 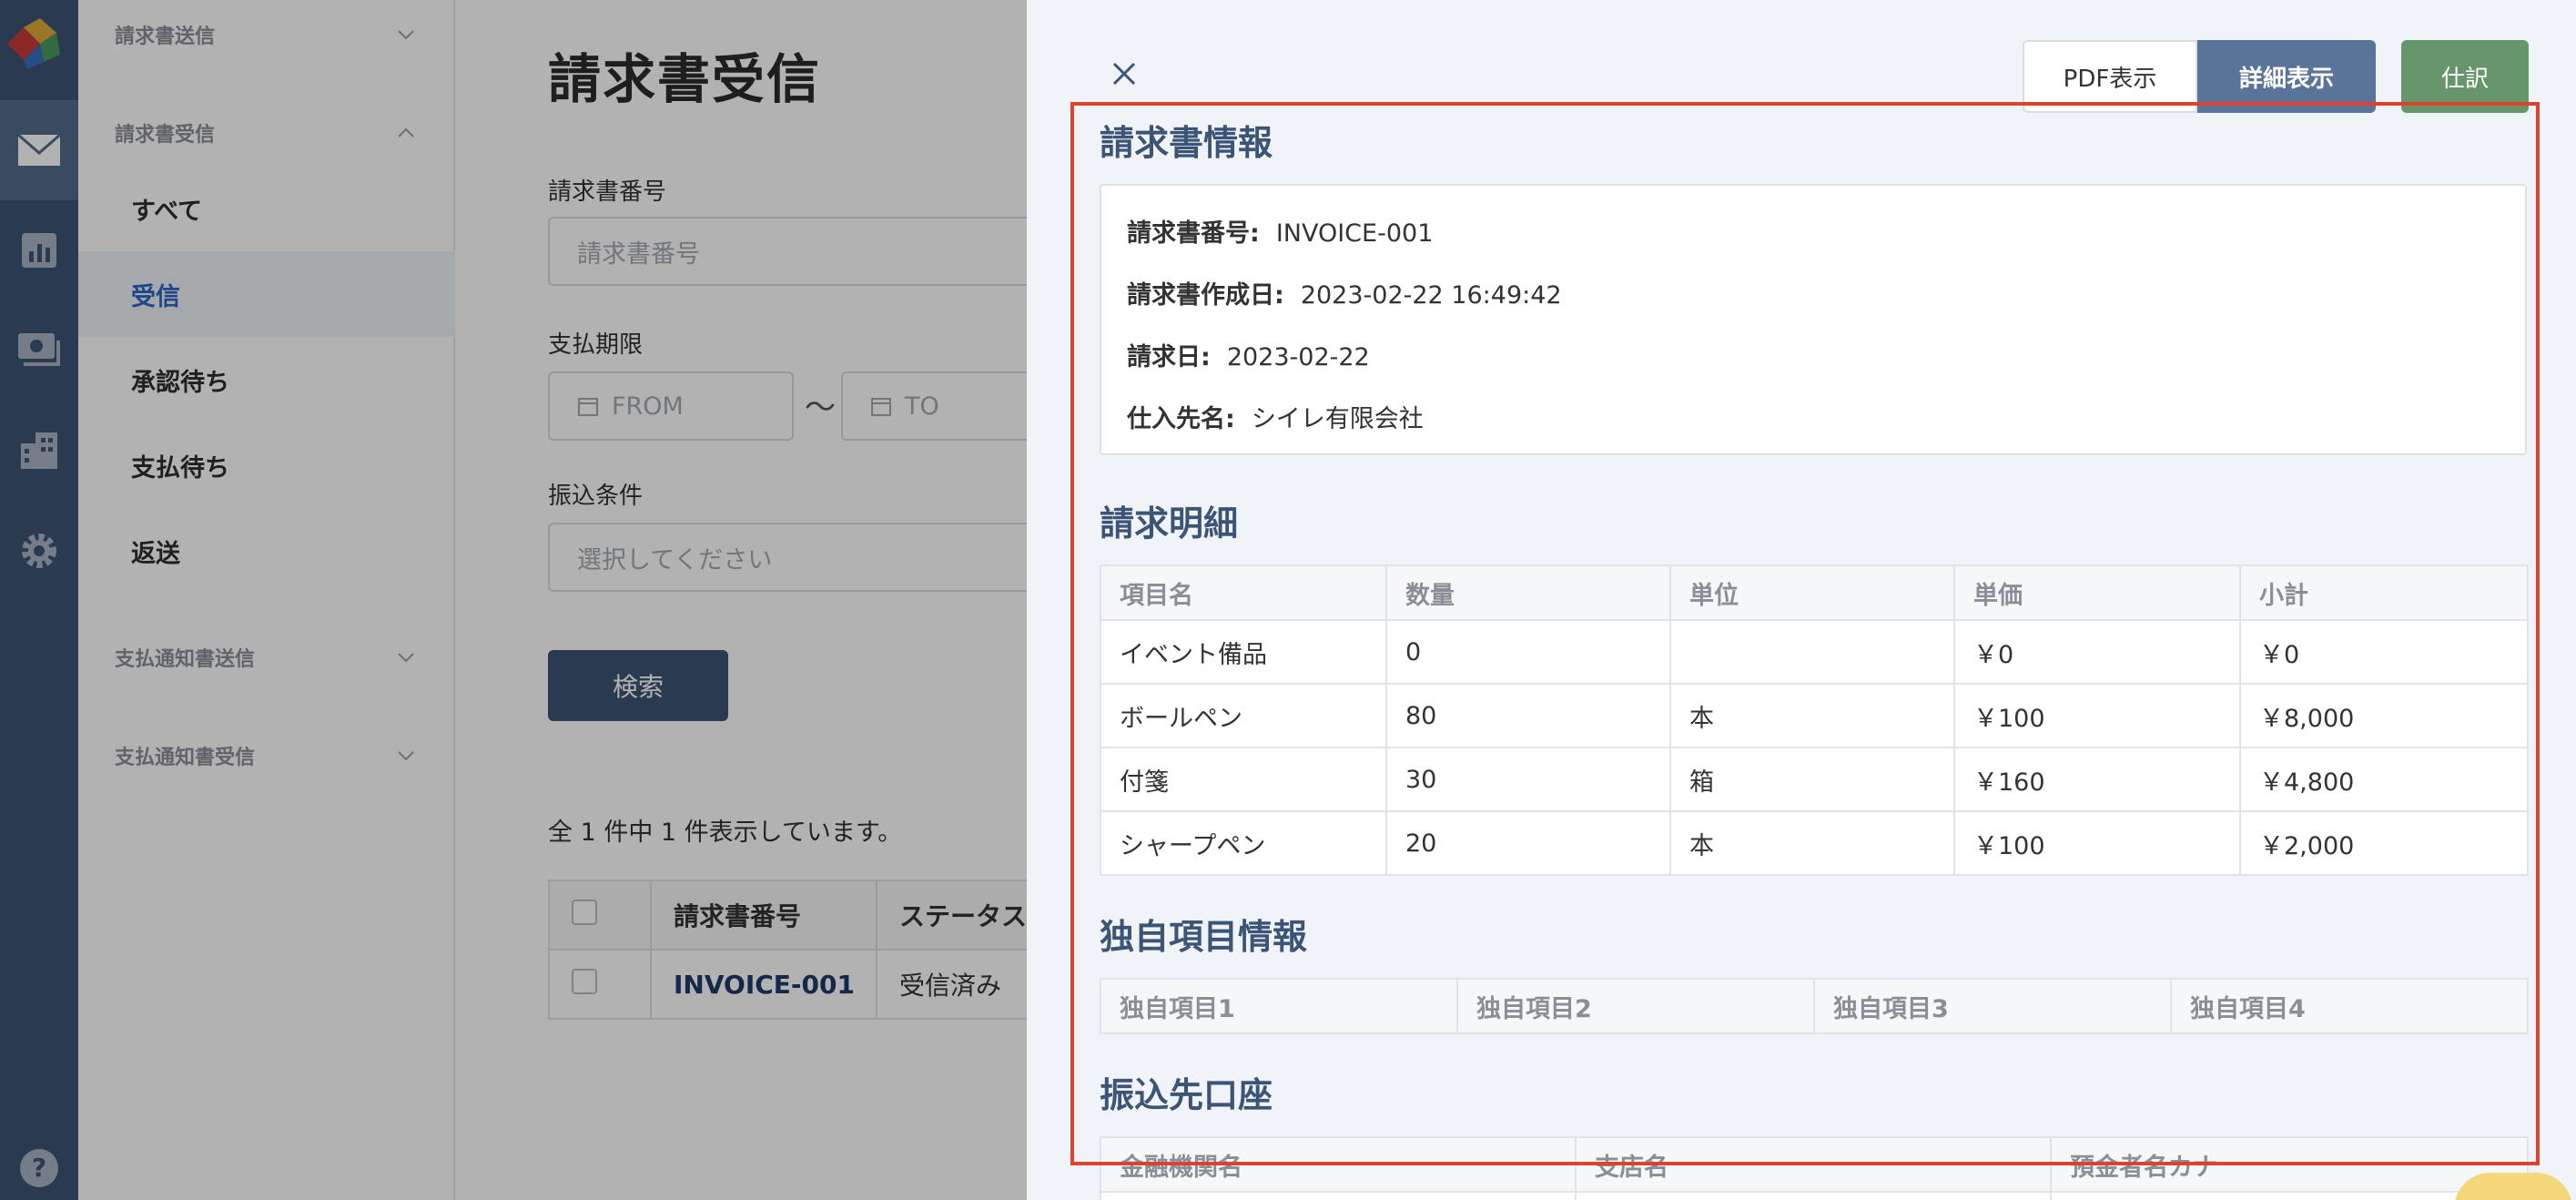 I want to click on info-label: 請求日:, so click(x=1169, y=357).